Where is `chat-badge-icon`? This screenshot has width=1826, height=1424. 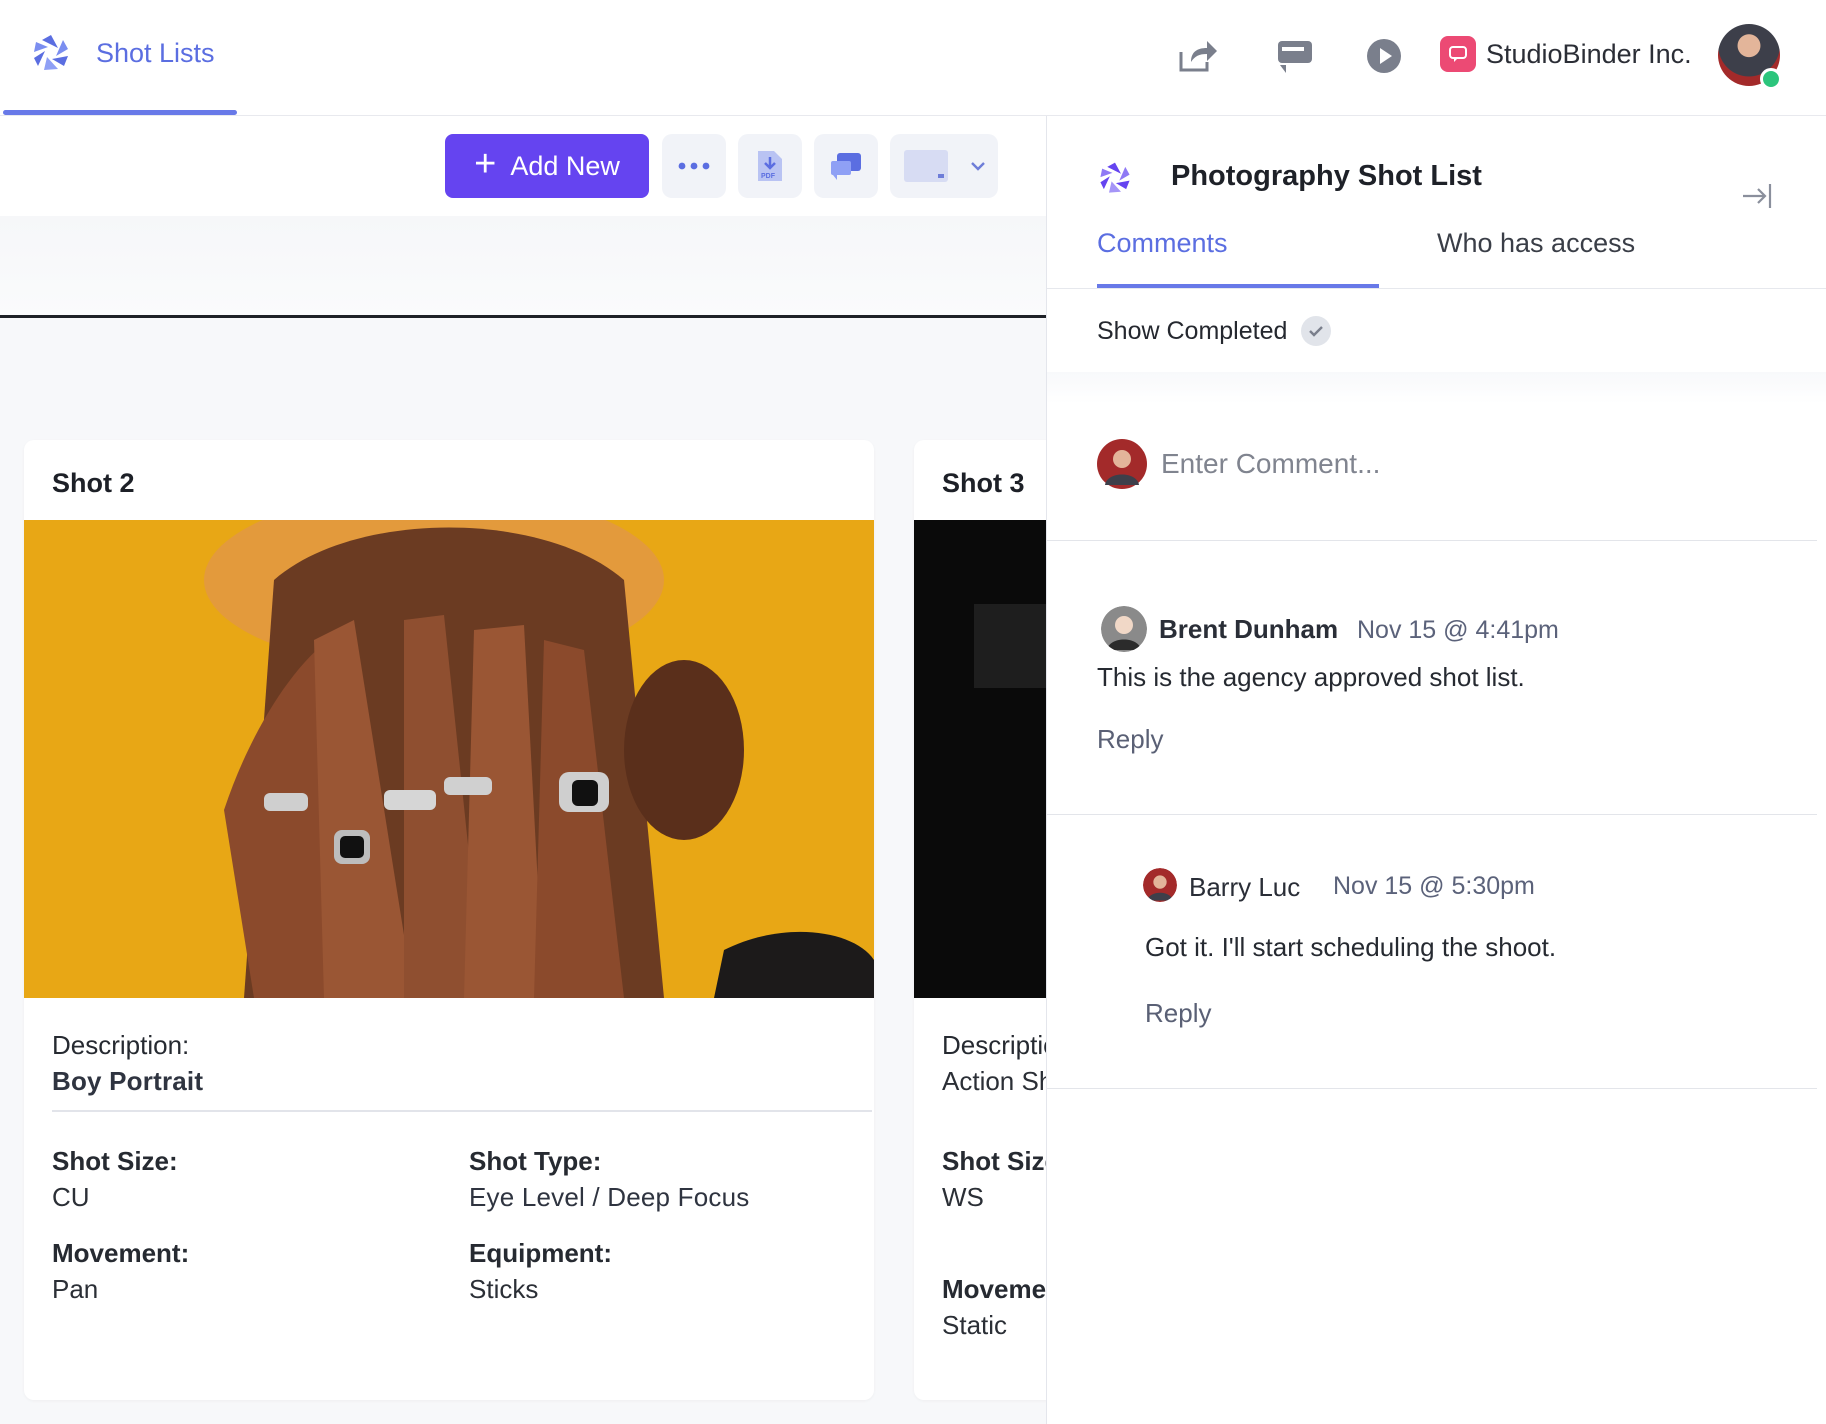 chat-badge-icon is located at coordinates (1458, 54).